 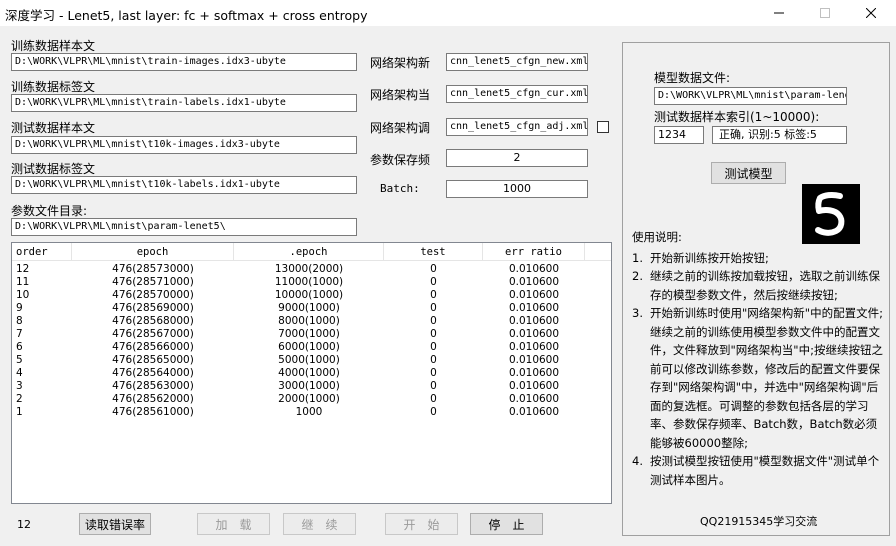 I want to click on net-adj-field: cnn_lenet5_cfgn_adj.xml, so click(x=517, y=127).